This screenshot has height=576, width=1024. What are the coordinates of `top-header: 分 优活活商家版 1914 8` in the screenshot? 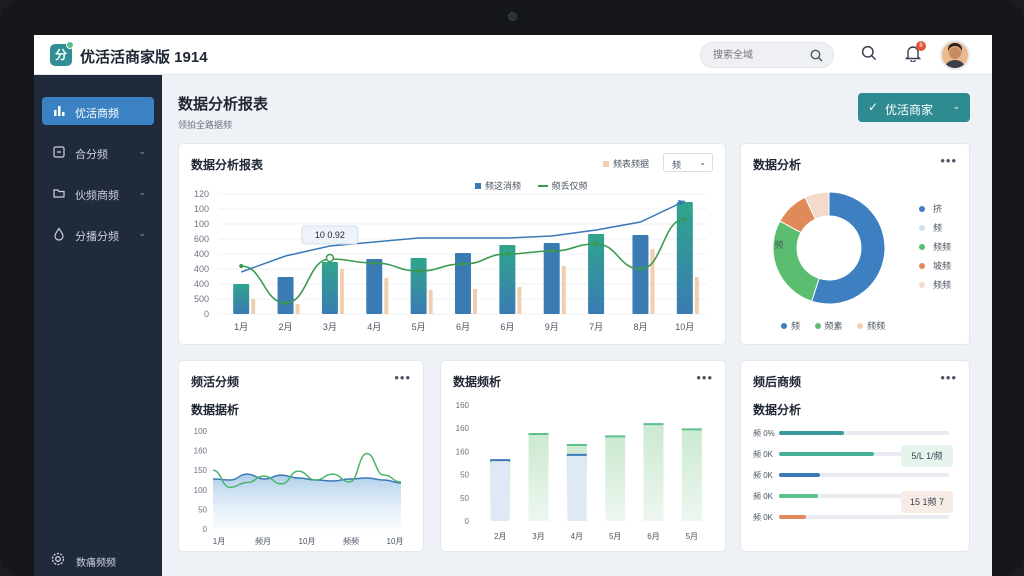 It's located at (513, 55).